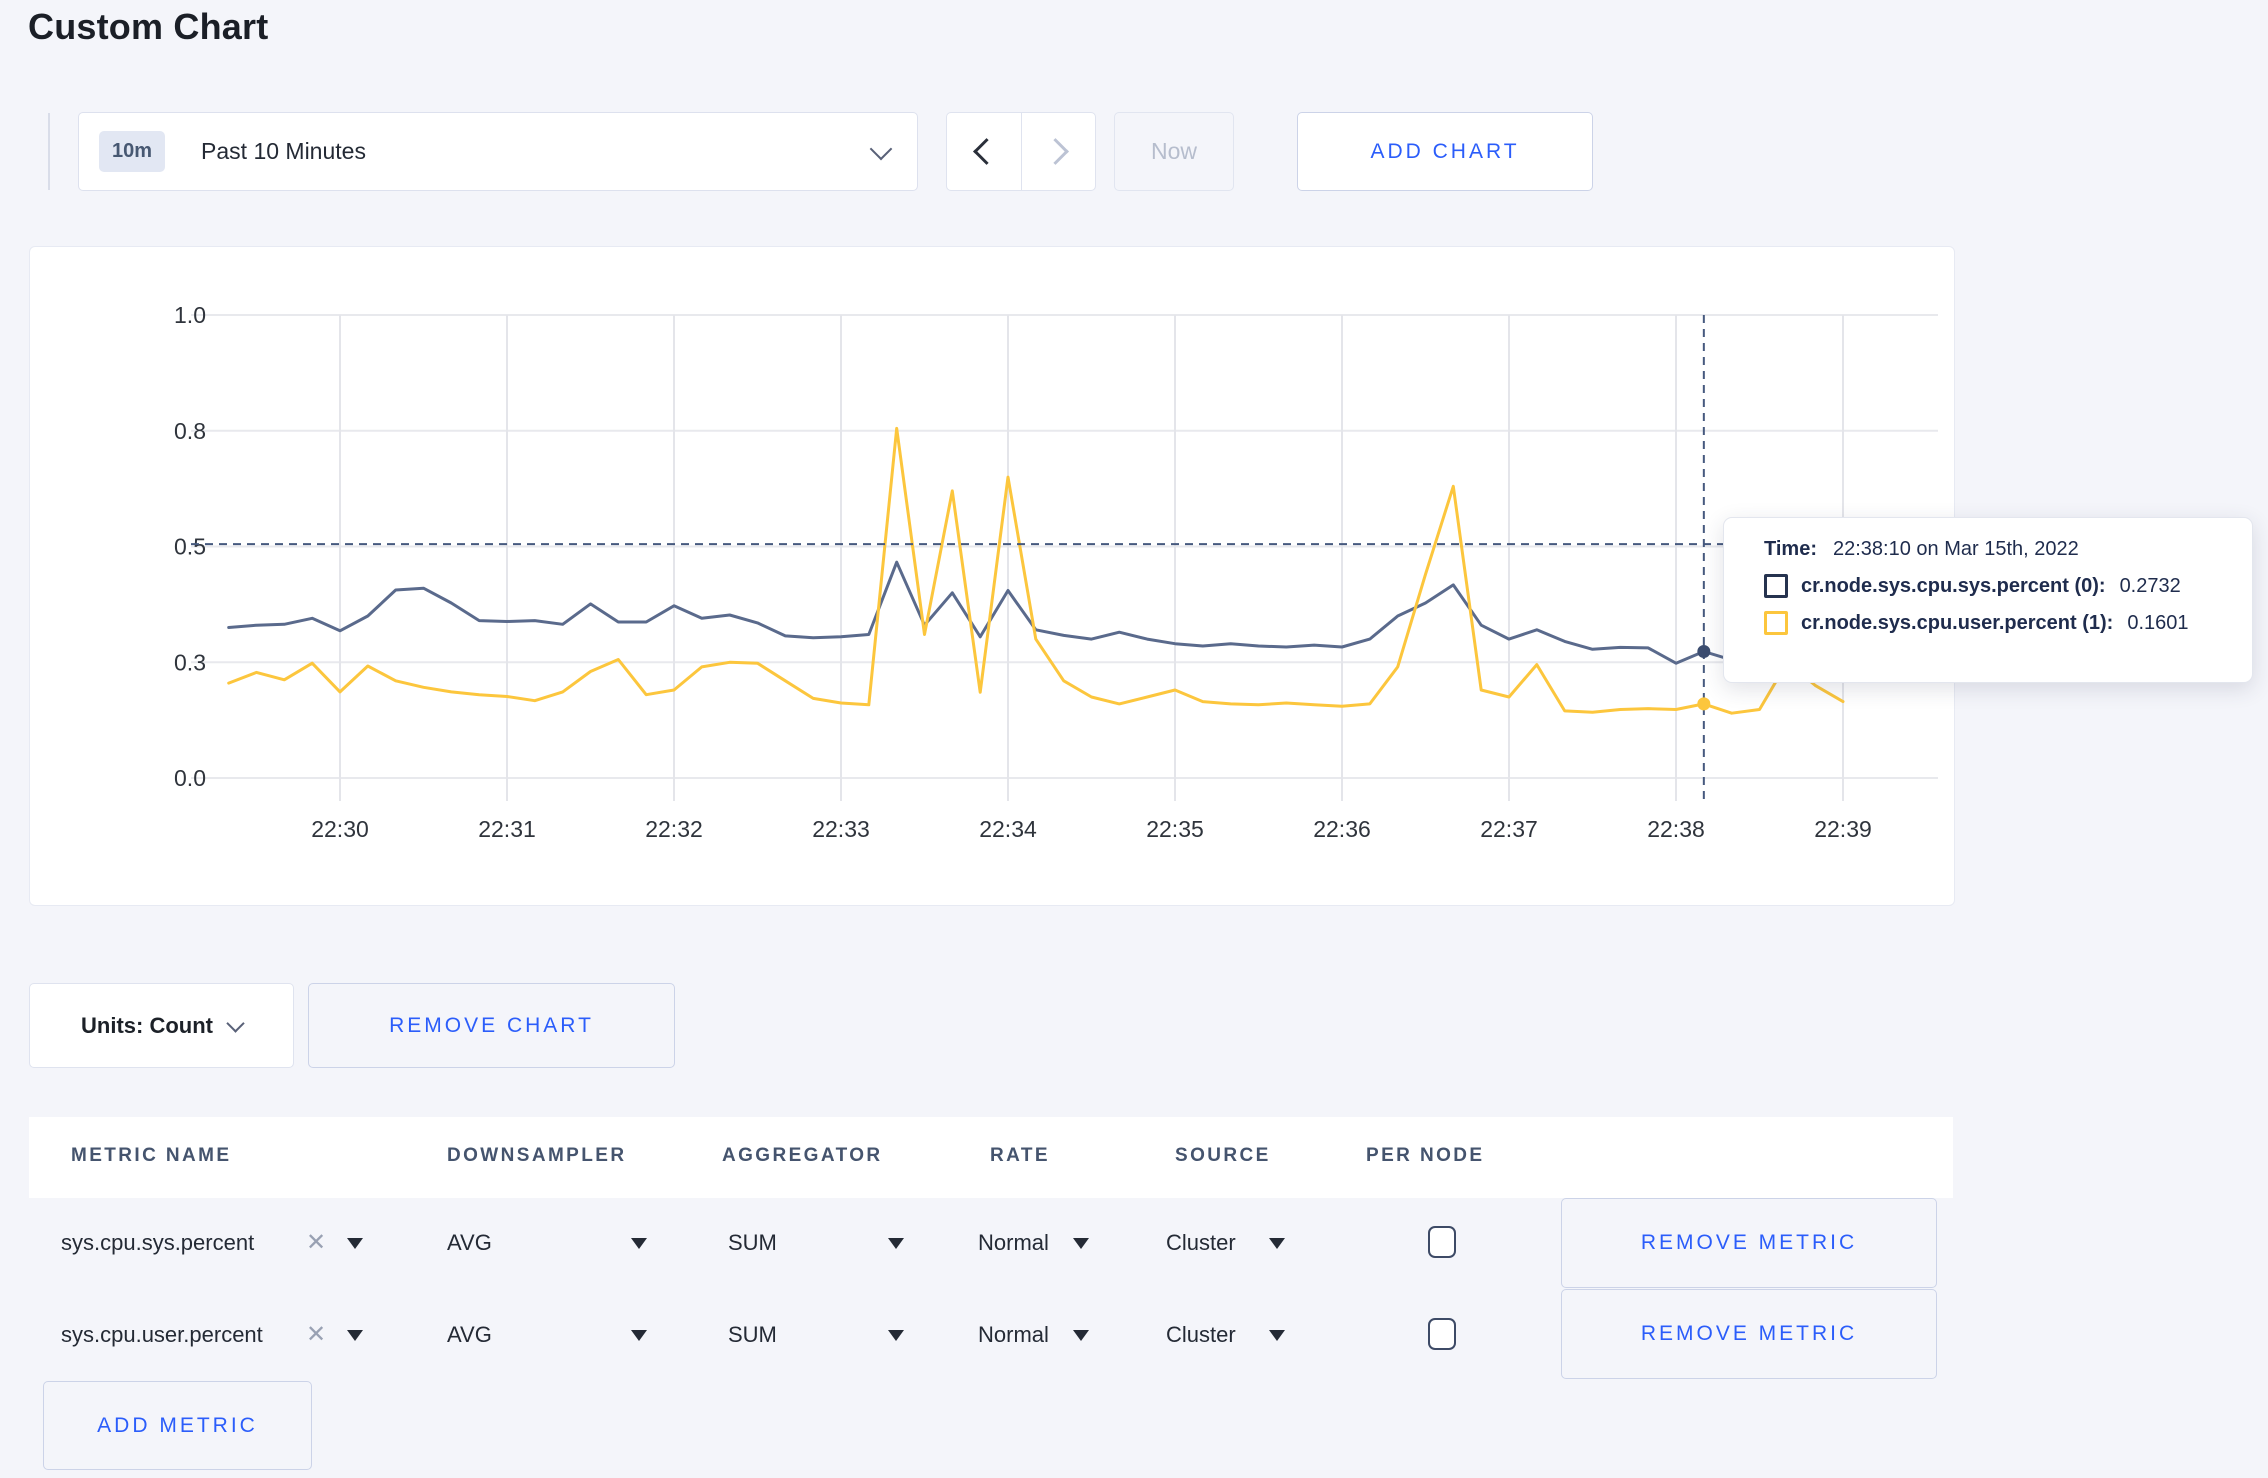  Describe the element at coordinates (1020, 1155) in the screenshot. I see `col-header-rate: RATE` at that location.